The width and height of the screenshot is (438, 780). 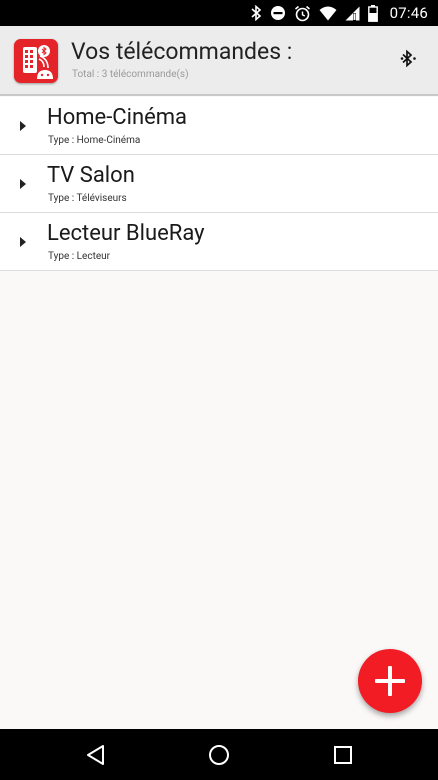 I want to click on cell-signal-icon, so click(x=352, y=13).